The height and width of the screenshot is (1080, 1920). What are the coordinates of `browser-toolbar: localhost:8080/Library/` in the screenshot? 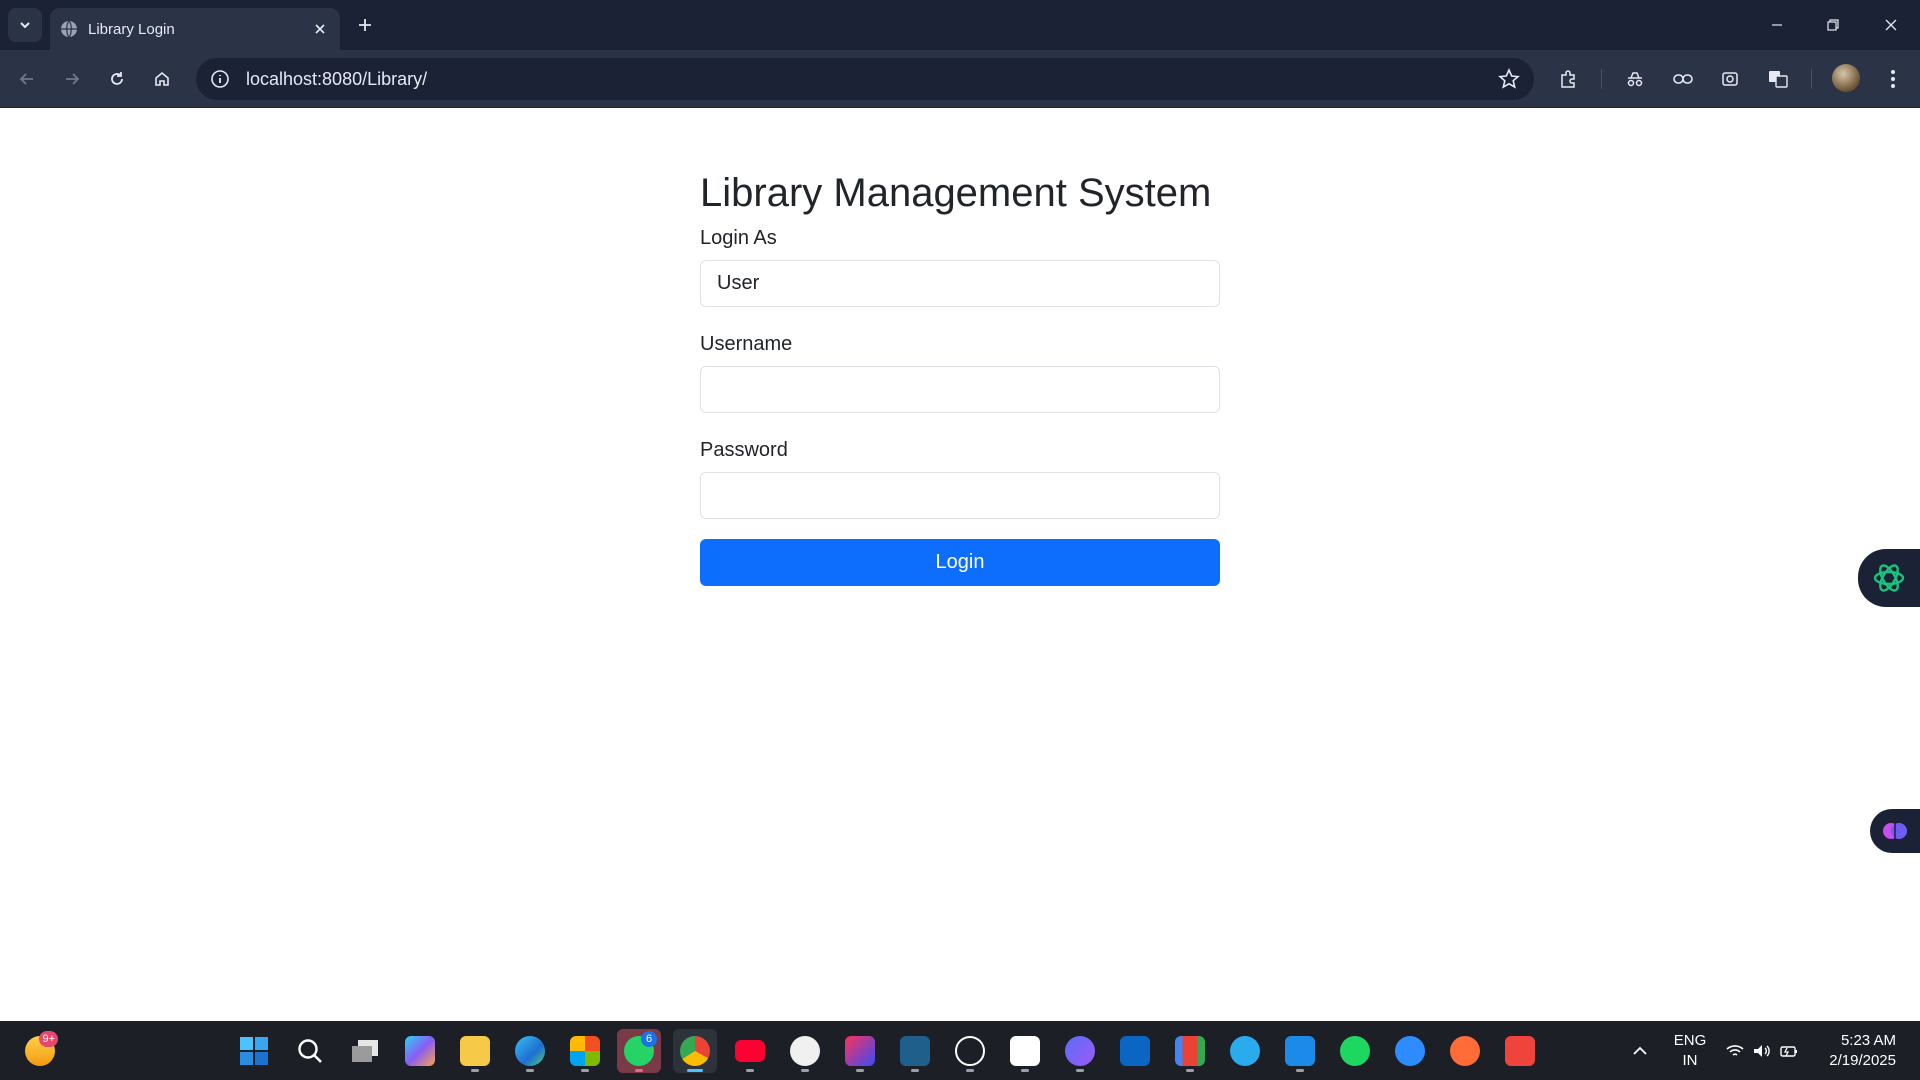 It's located at (960, 79).